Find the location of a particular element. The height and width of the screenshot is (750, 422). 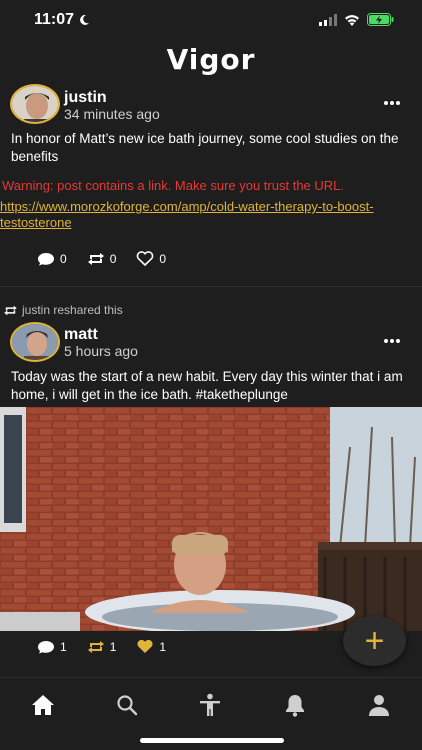

avatar-matt-image is located at coordinates (35, 342).